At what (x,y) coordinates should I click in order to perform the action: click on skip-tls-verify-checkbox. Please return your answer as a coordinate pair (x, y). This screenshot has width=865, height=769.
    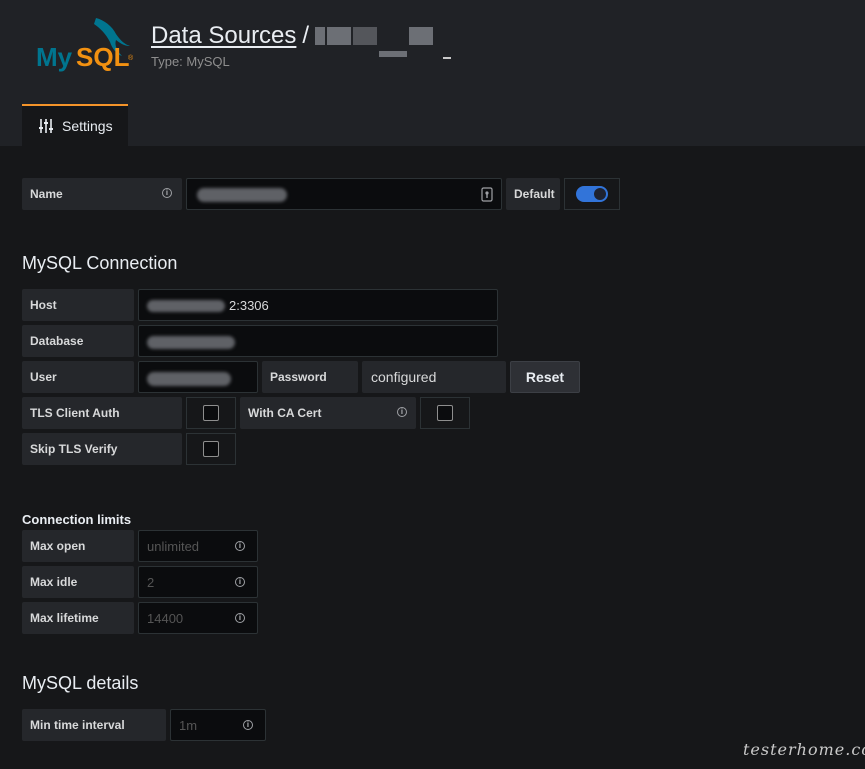
    Looking at the image, I should click on (211, 449).